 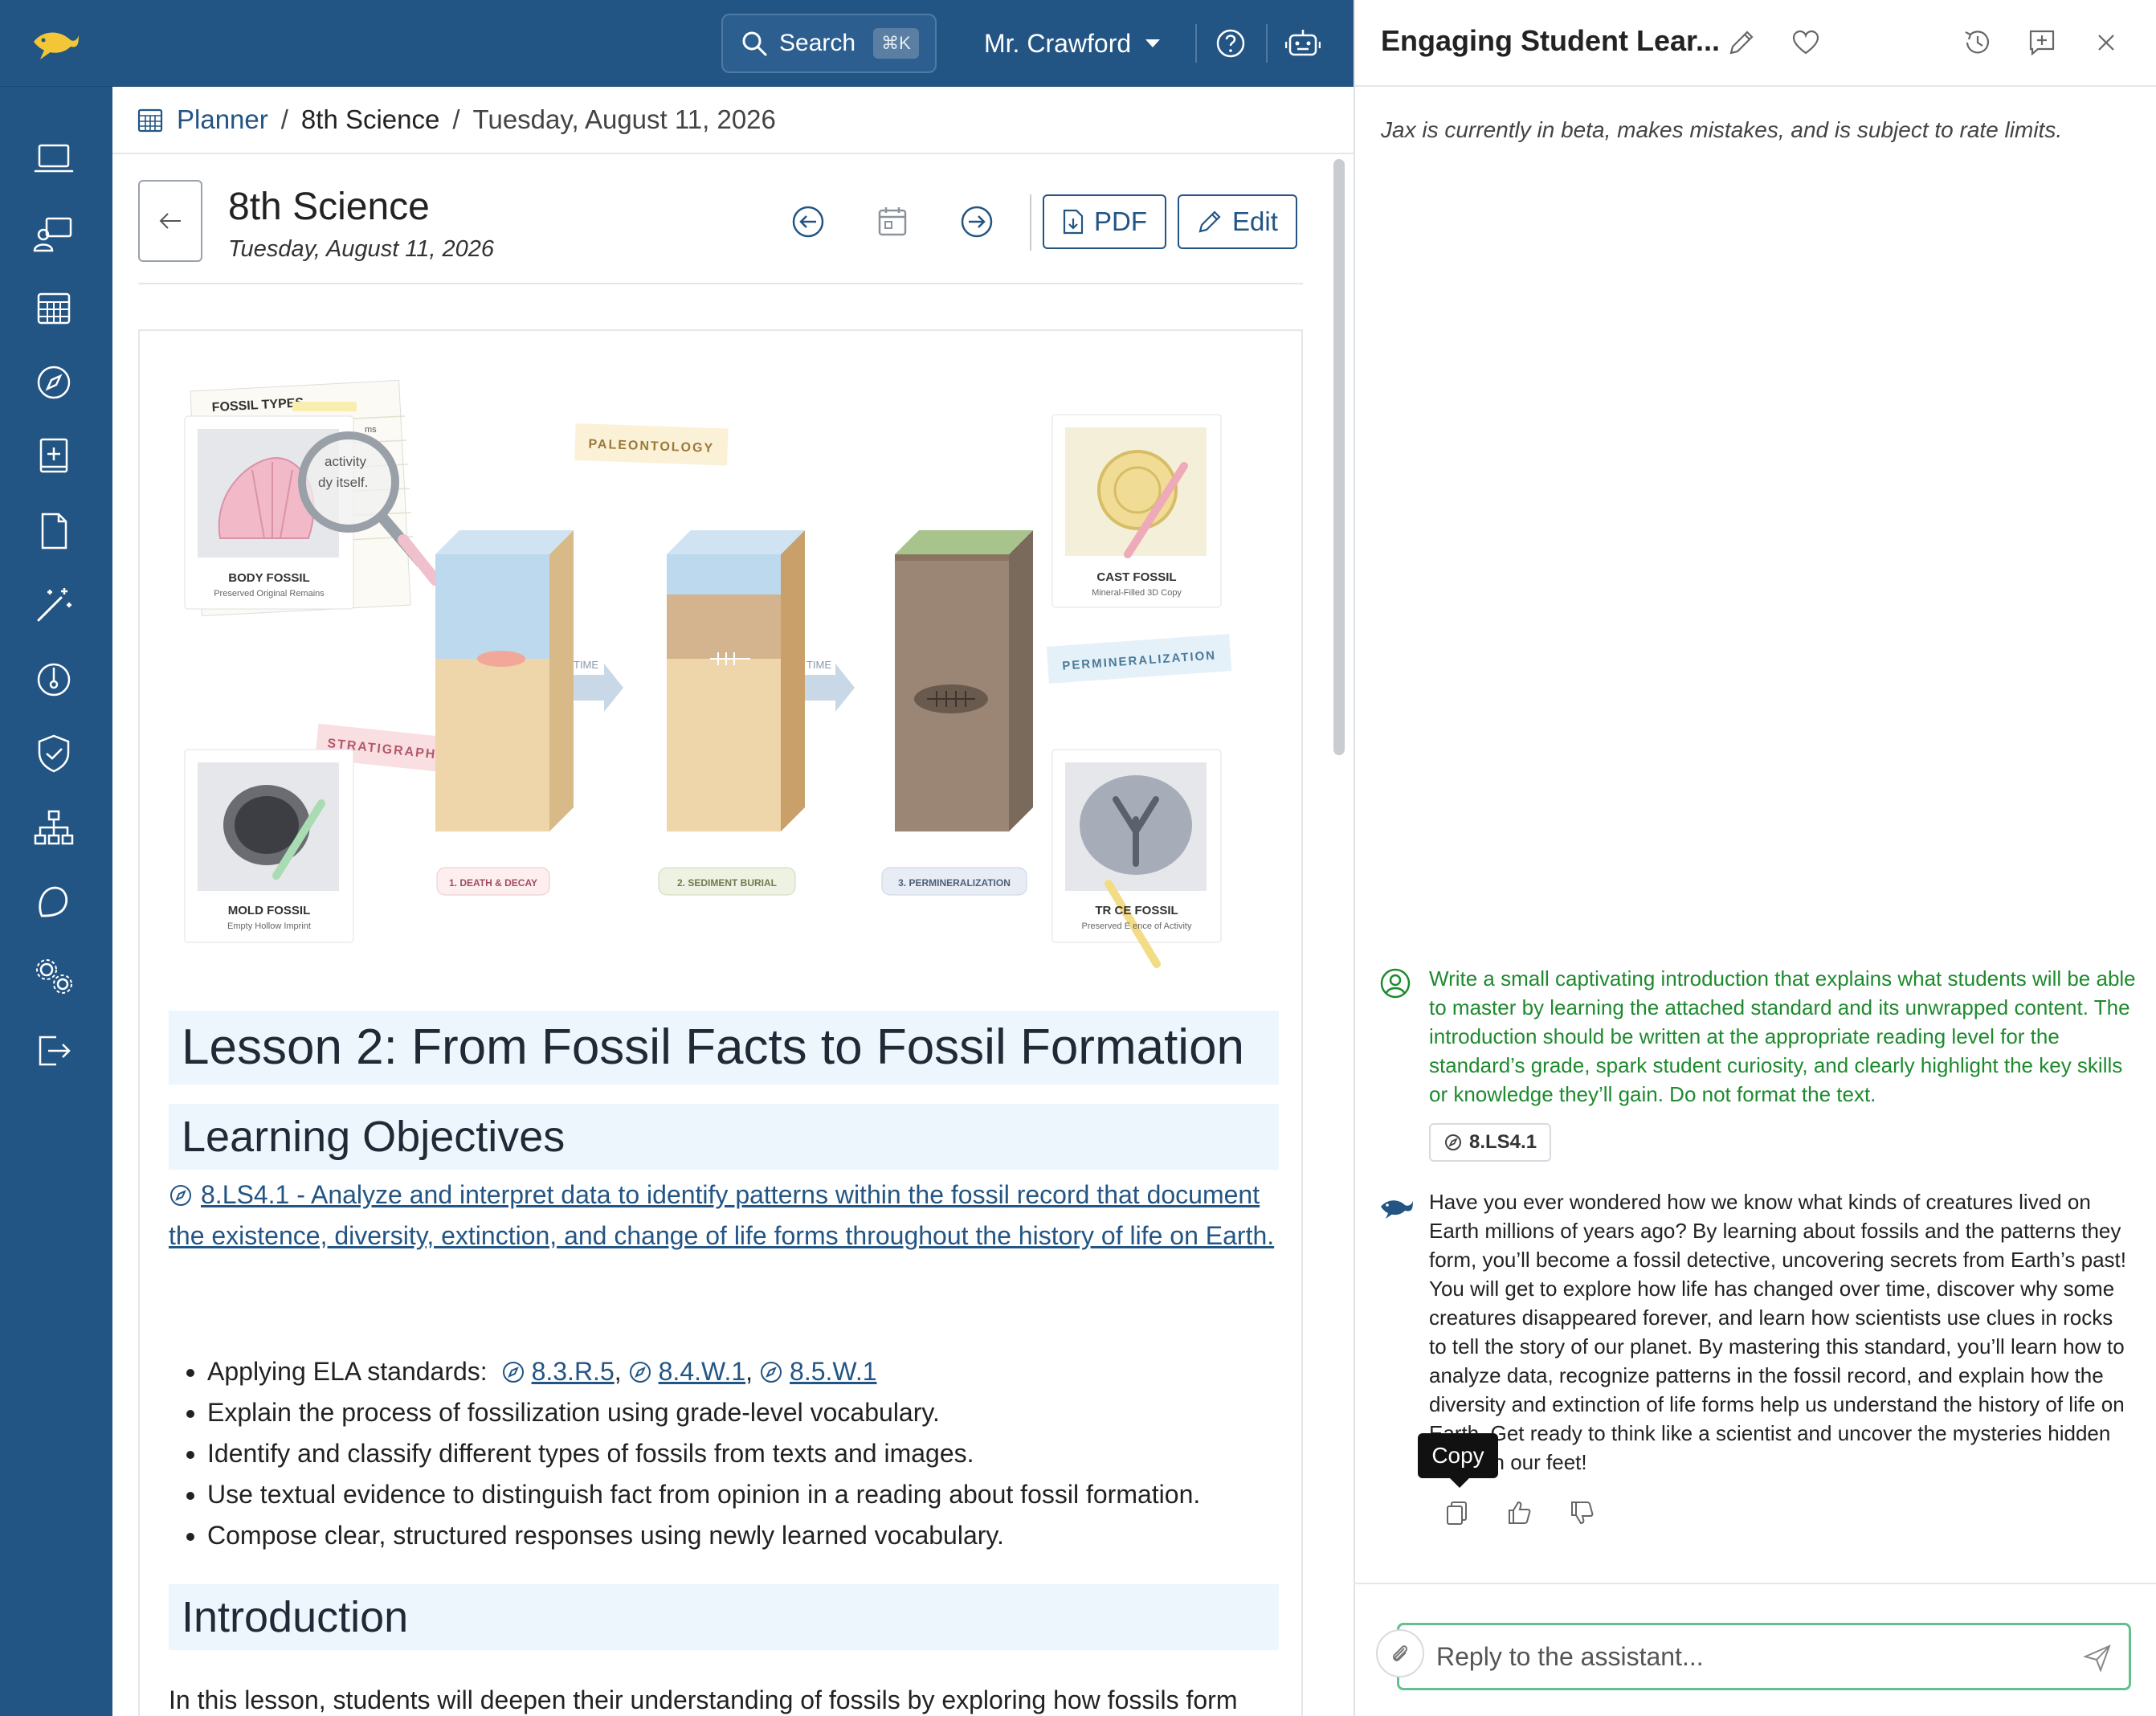 I want to click on step-3-label: 3. PERMINERALIZATION, so click(x=954, y=883).